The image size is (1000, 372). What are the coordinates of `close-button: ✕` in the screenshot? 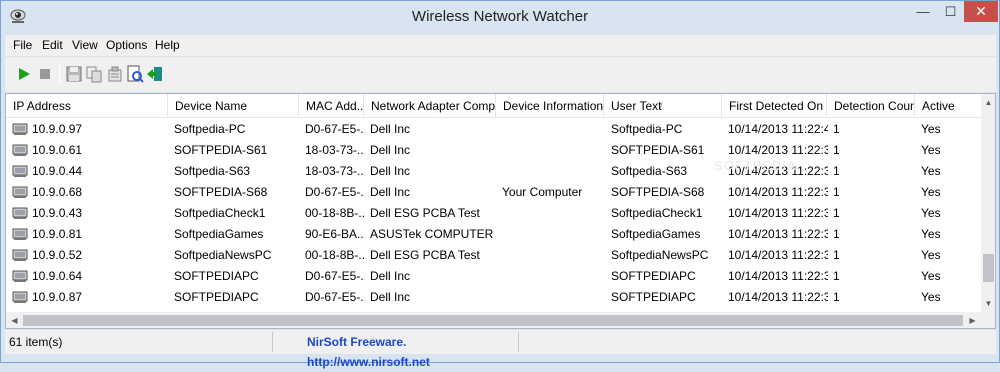 It's located at (981, 11).